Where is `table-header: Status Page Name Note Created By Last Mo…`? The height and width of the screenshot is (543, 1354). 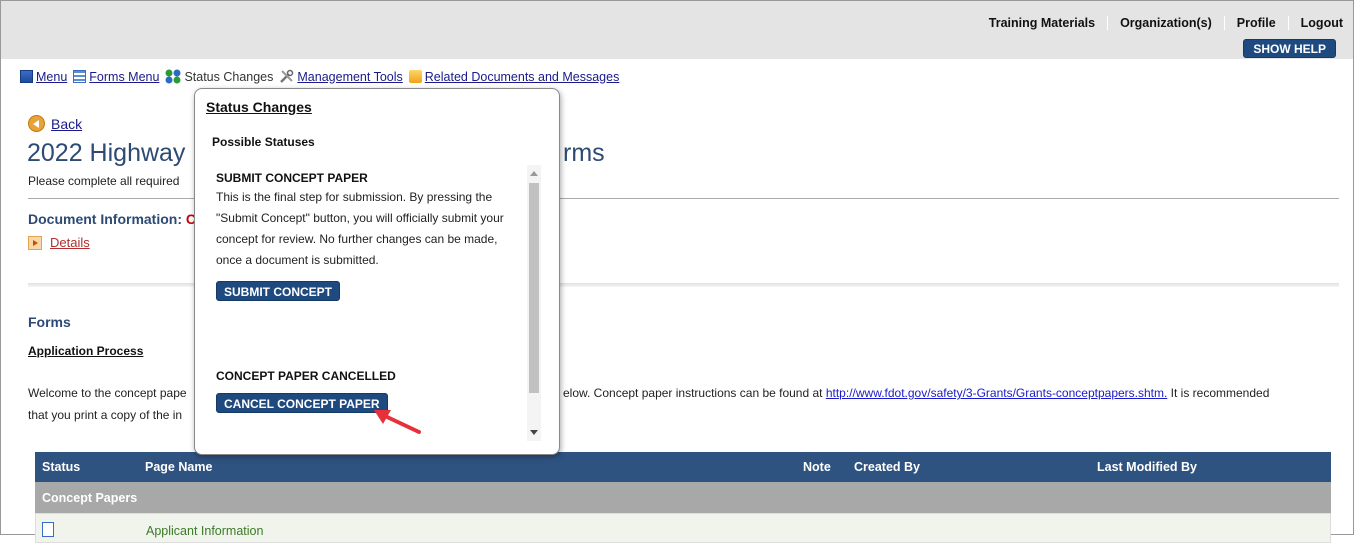
table-header: Status Page Name Note Created By Last Mo… is located at coordinates (683, 467).